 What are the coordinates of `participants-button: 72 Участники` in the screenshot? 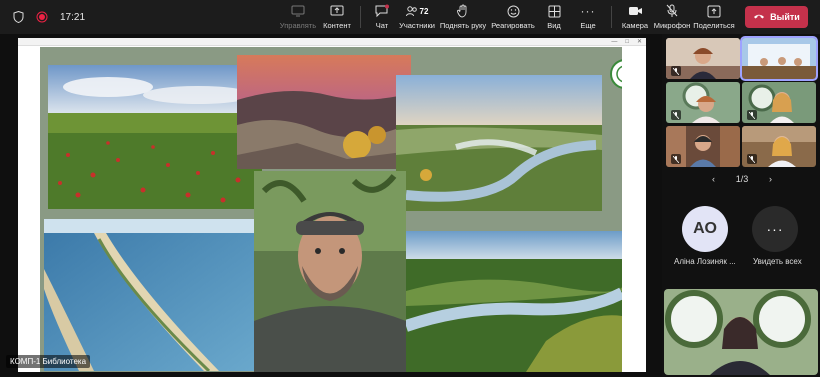 It's located at (417, 17).